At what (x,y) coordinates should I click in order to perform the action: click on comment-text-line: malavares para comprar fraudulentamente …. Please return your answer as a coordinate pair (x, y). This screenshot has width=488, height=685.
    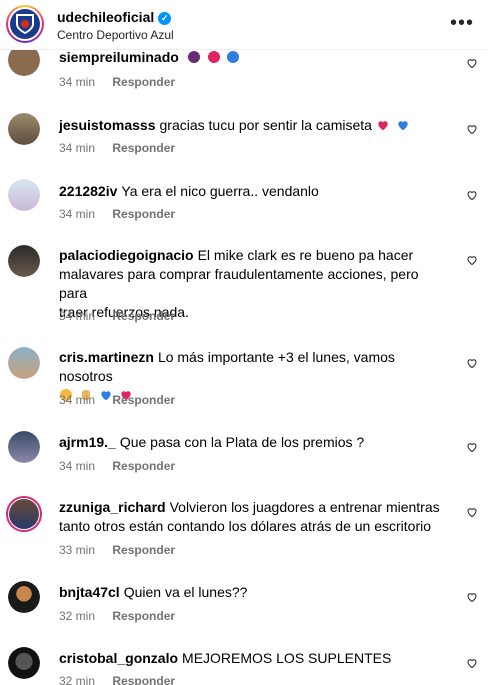
    Looking at the image, I should click on (239, 283).